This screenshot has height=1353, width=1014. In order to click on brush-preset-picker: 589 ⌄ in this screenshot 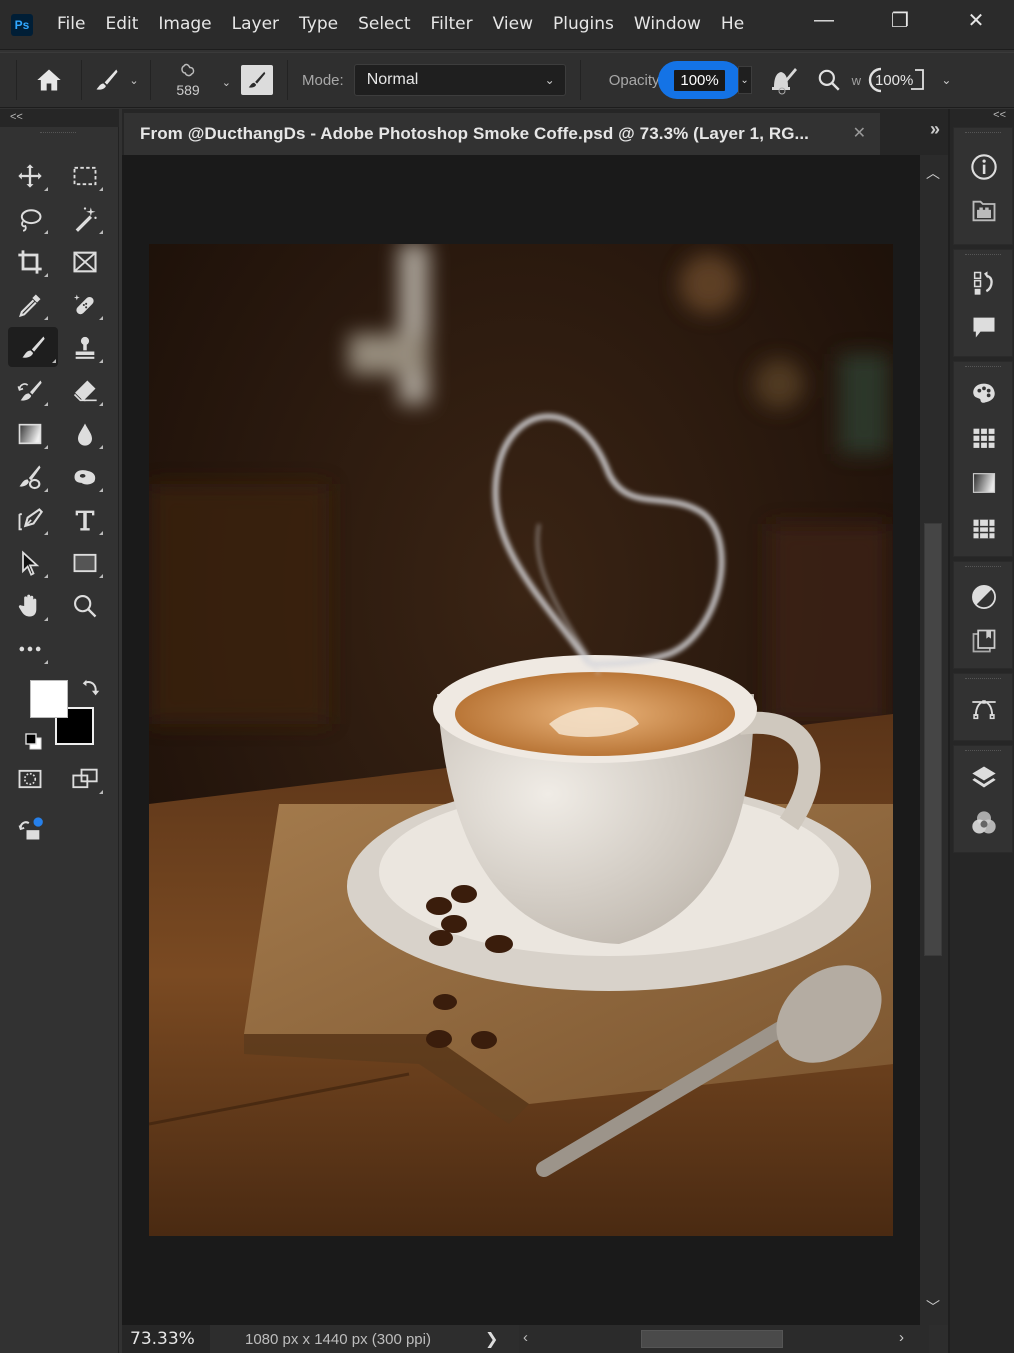, I will do `click(194, 80)`.